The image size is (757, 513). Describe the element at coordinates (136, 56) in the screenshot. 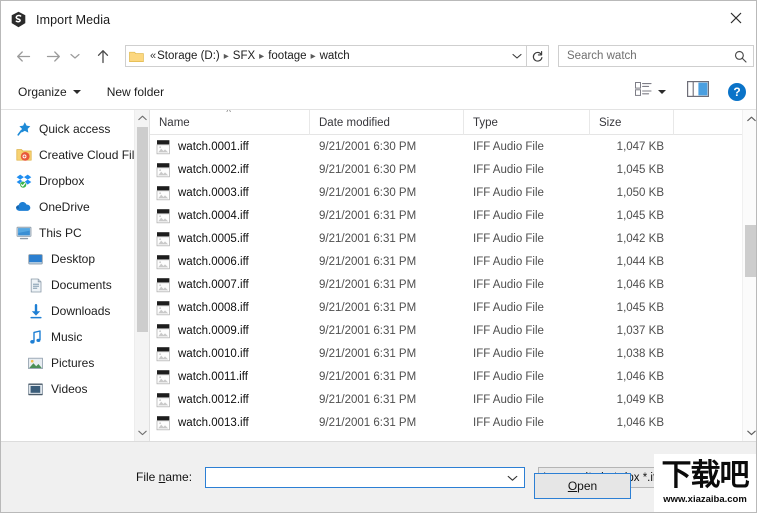

I see `folder-icon` at that location.